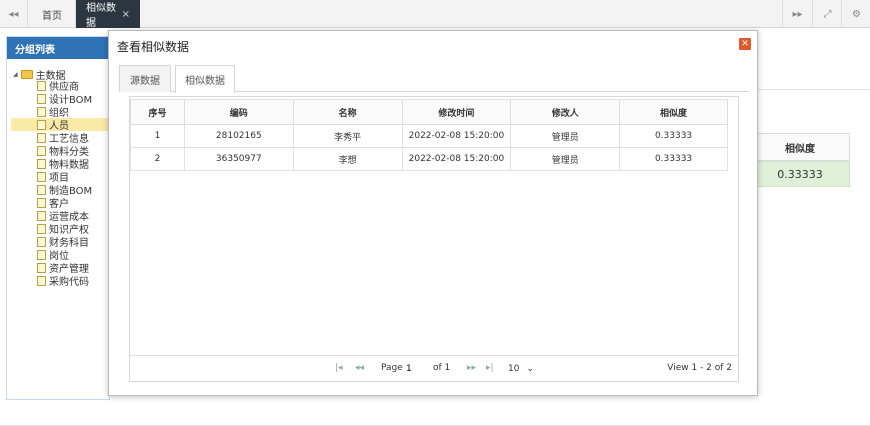  I want to click on column-header: 相似度, so click(673, 112).